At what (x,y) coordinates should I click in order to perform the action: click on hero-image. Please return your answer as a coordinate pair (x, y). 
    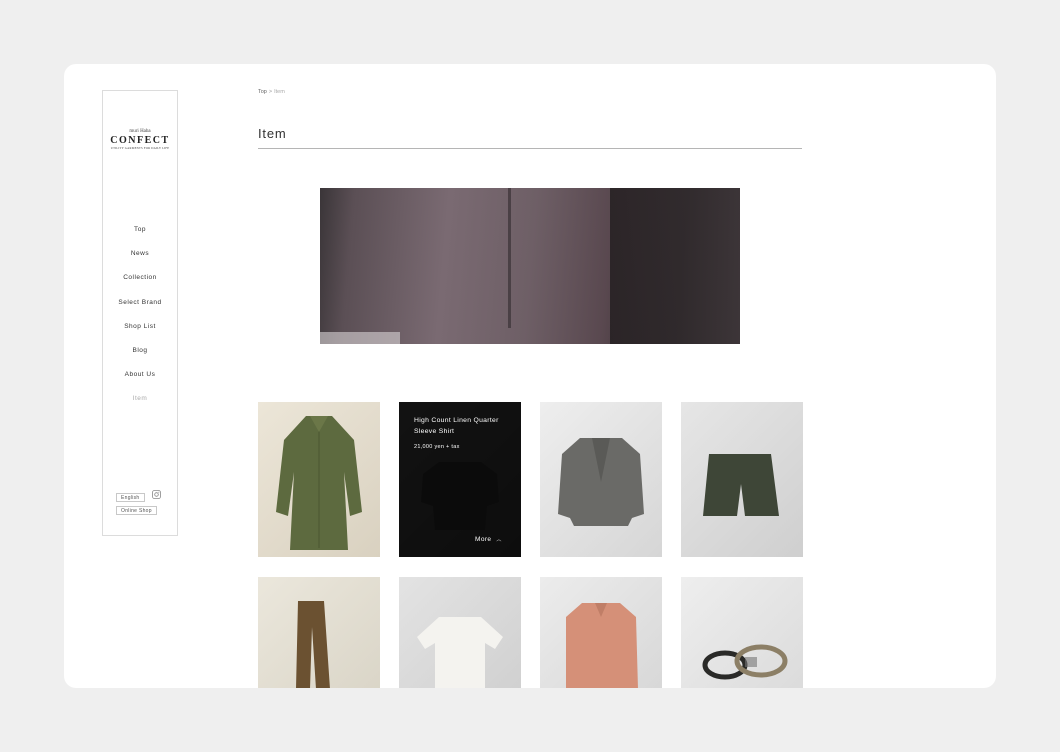
    Looking at the image, I should click on (530, 266).